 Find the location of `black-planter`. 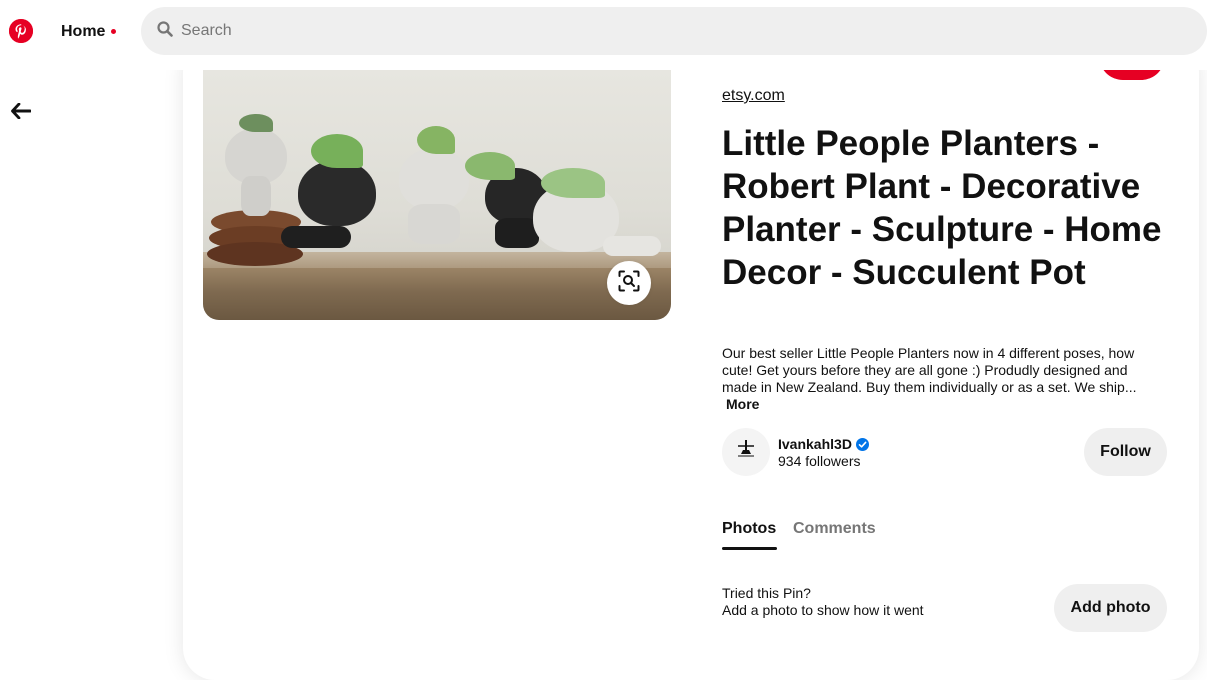

black-planter is located at coordinates (337, 193).